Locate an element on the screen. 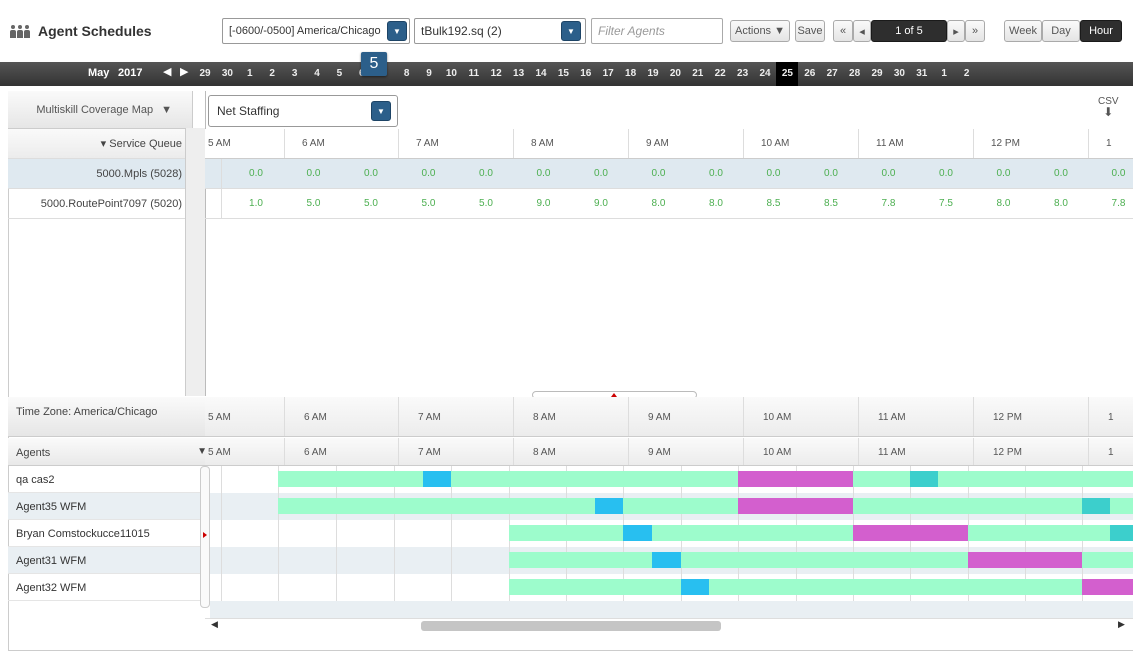 This screenshot has width=1133, height=653. filter-agents-input: Filter Agents is located at coordinates (657, 31).